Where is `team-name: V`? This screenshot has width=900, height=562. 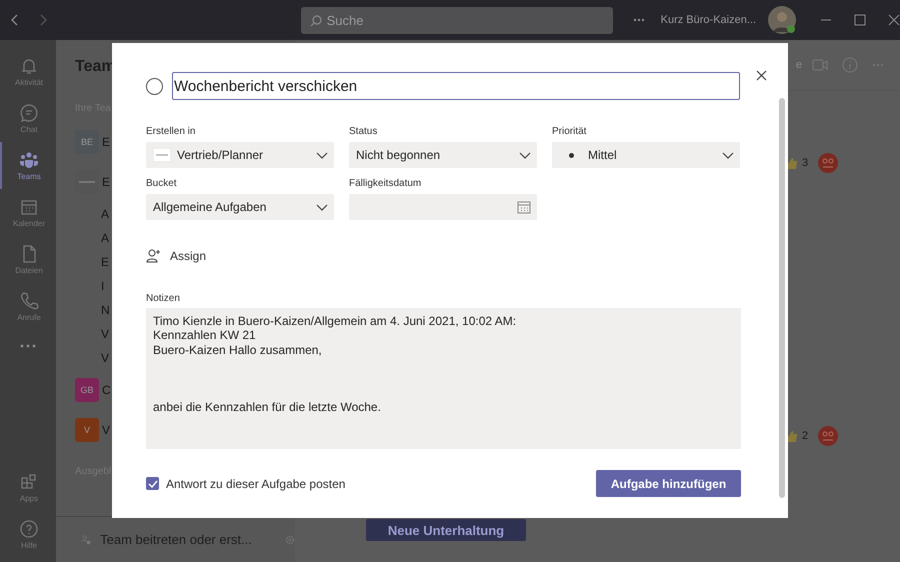 team-name: V is located at coordinates (106, 430).